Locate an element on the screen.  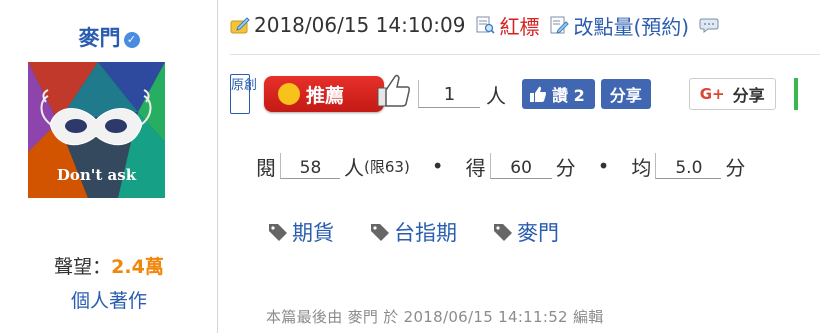
action-row: 原創 推薦 1 人 讚 2 分享 G+ 分享 is located at coordinates (514, 94).